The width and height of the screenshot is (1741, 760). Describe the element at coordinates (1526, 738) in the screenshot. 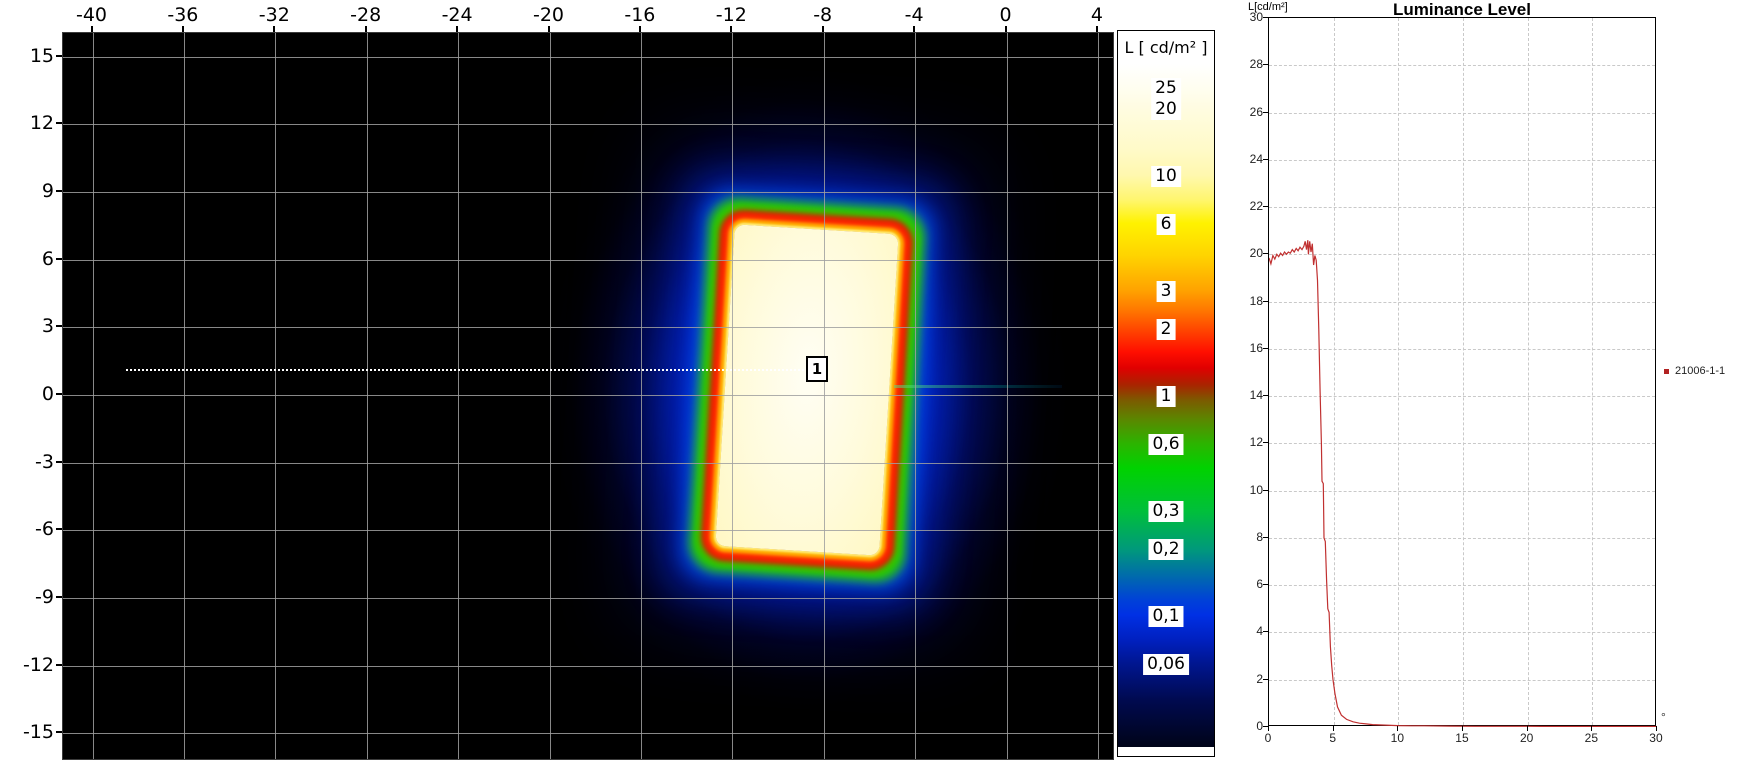

I see `chart-x-tick-label: 20` at that location.